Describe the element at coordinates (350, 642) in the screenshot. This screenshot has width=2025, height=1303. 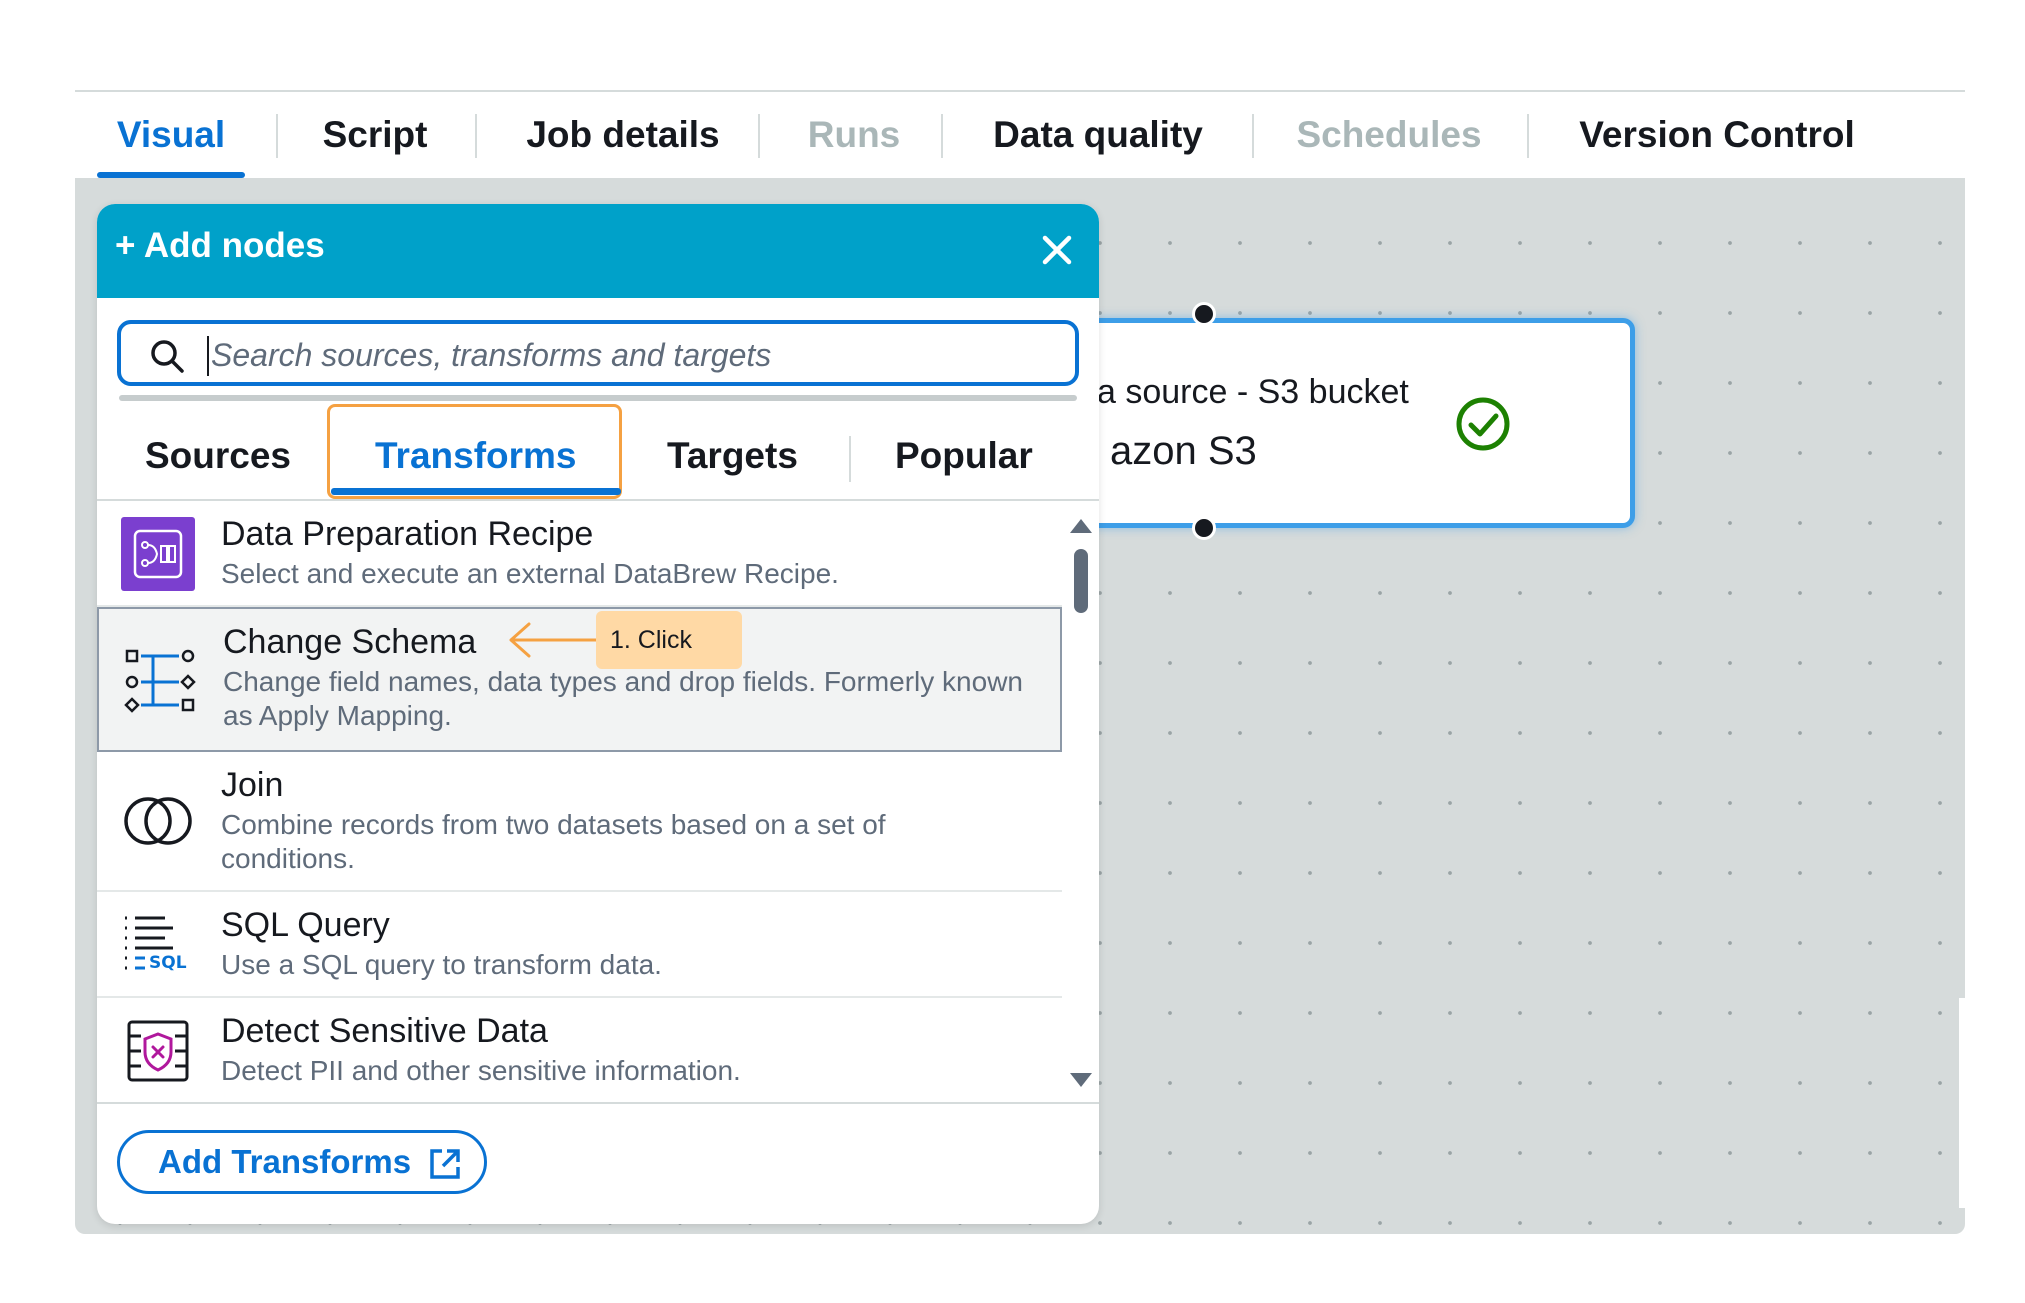
I see `item-title: Change Schema` at that location.